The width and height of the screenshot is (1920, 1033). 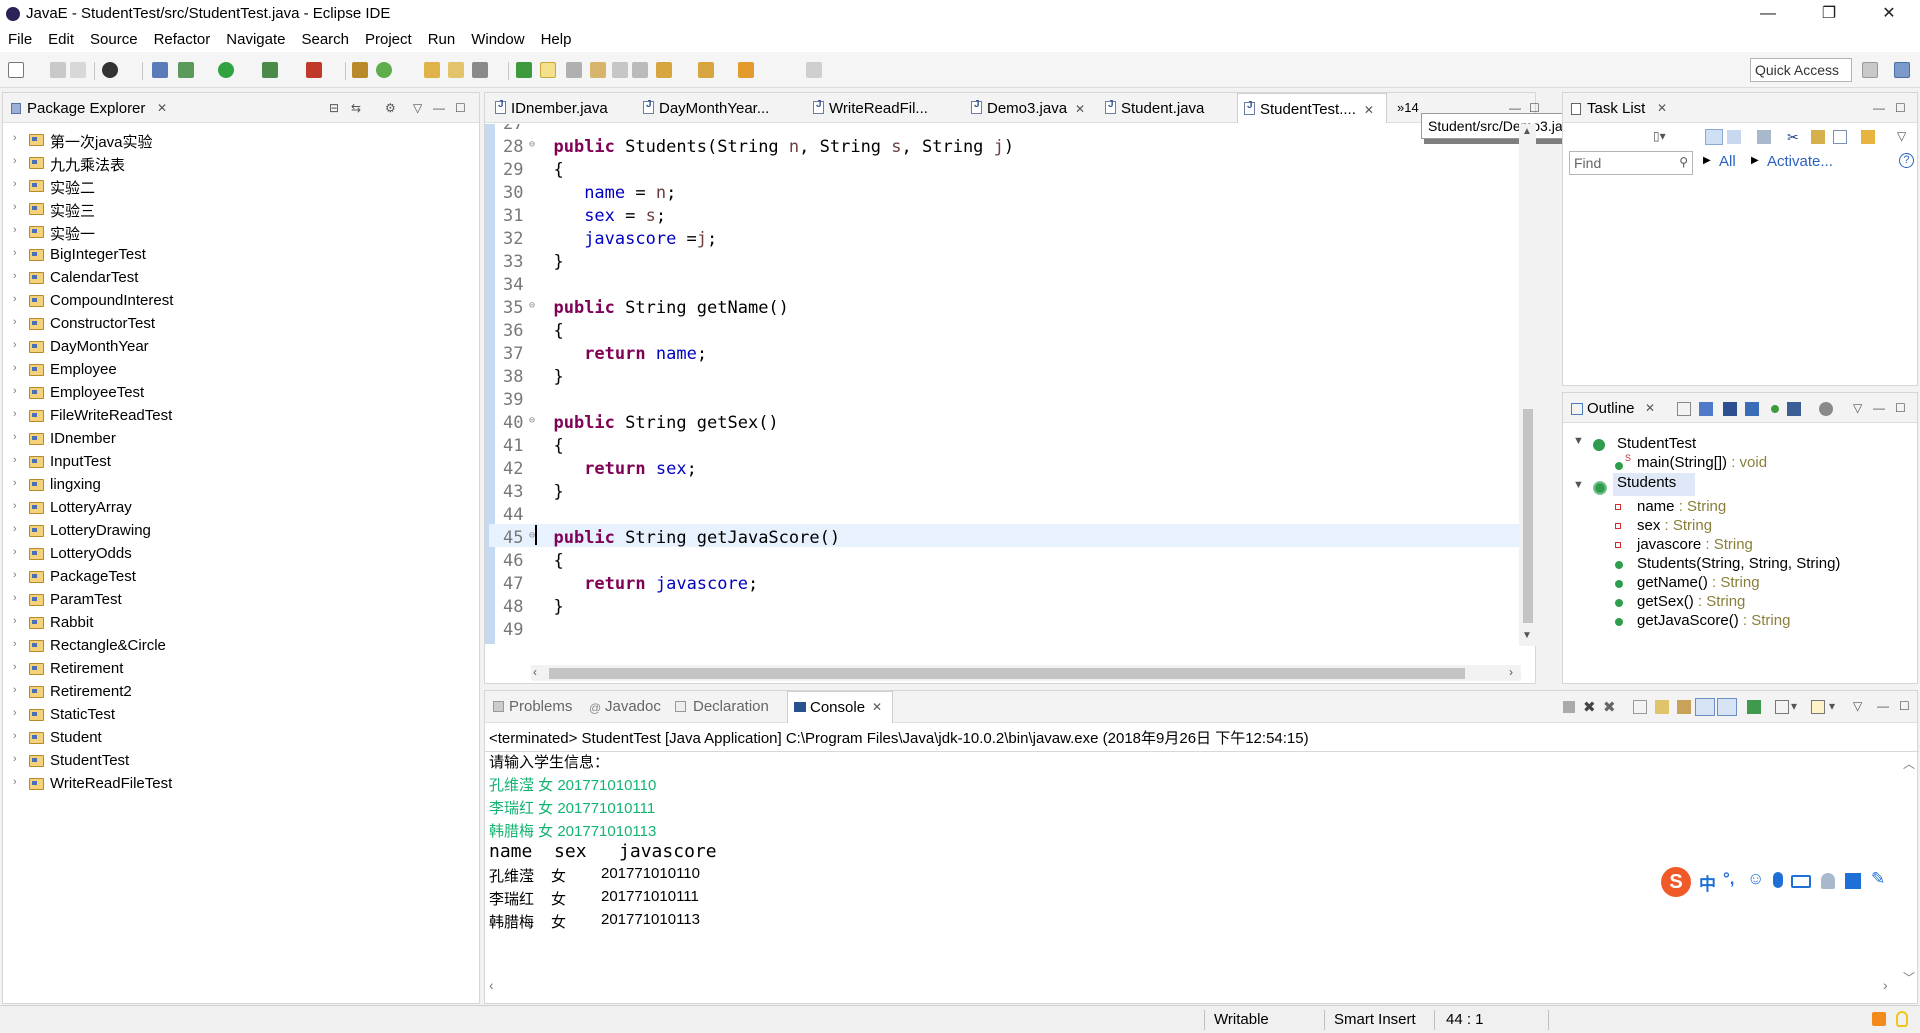 What do you see at coordinates (1611, 408) in the screenshot?
I see `outline-title: Outline` at bounding box center [1611, 408].